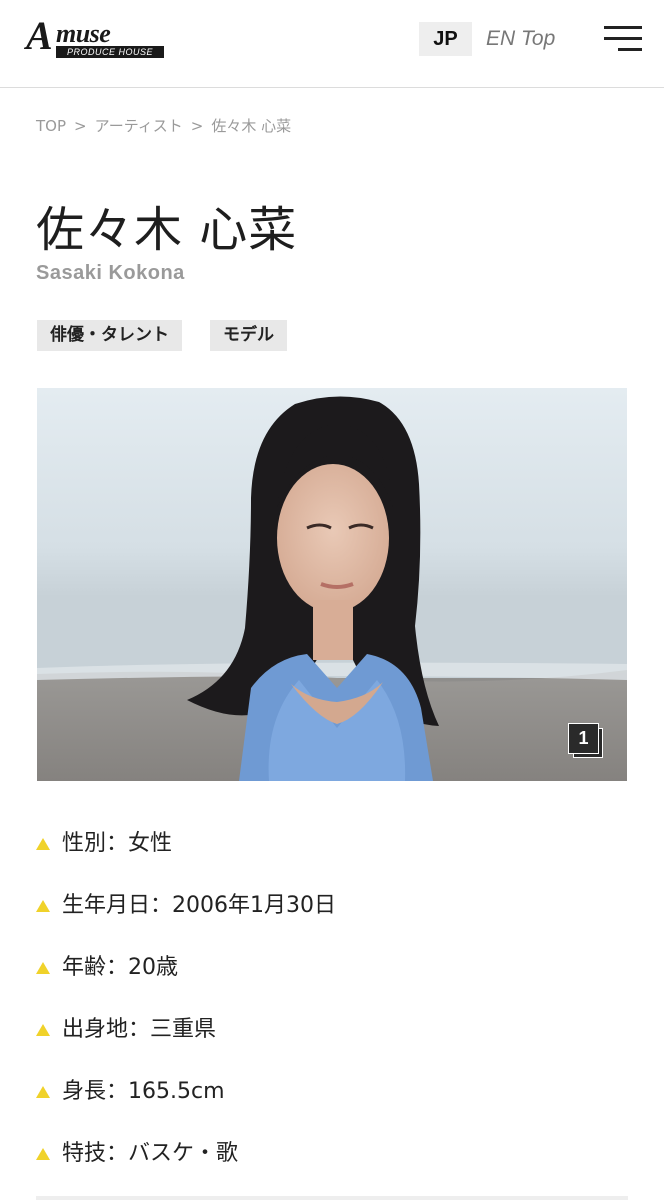 This screenshot has height=1200, width=664. I want to click on logo-initial: A, so click(39, 35).